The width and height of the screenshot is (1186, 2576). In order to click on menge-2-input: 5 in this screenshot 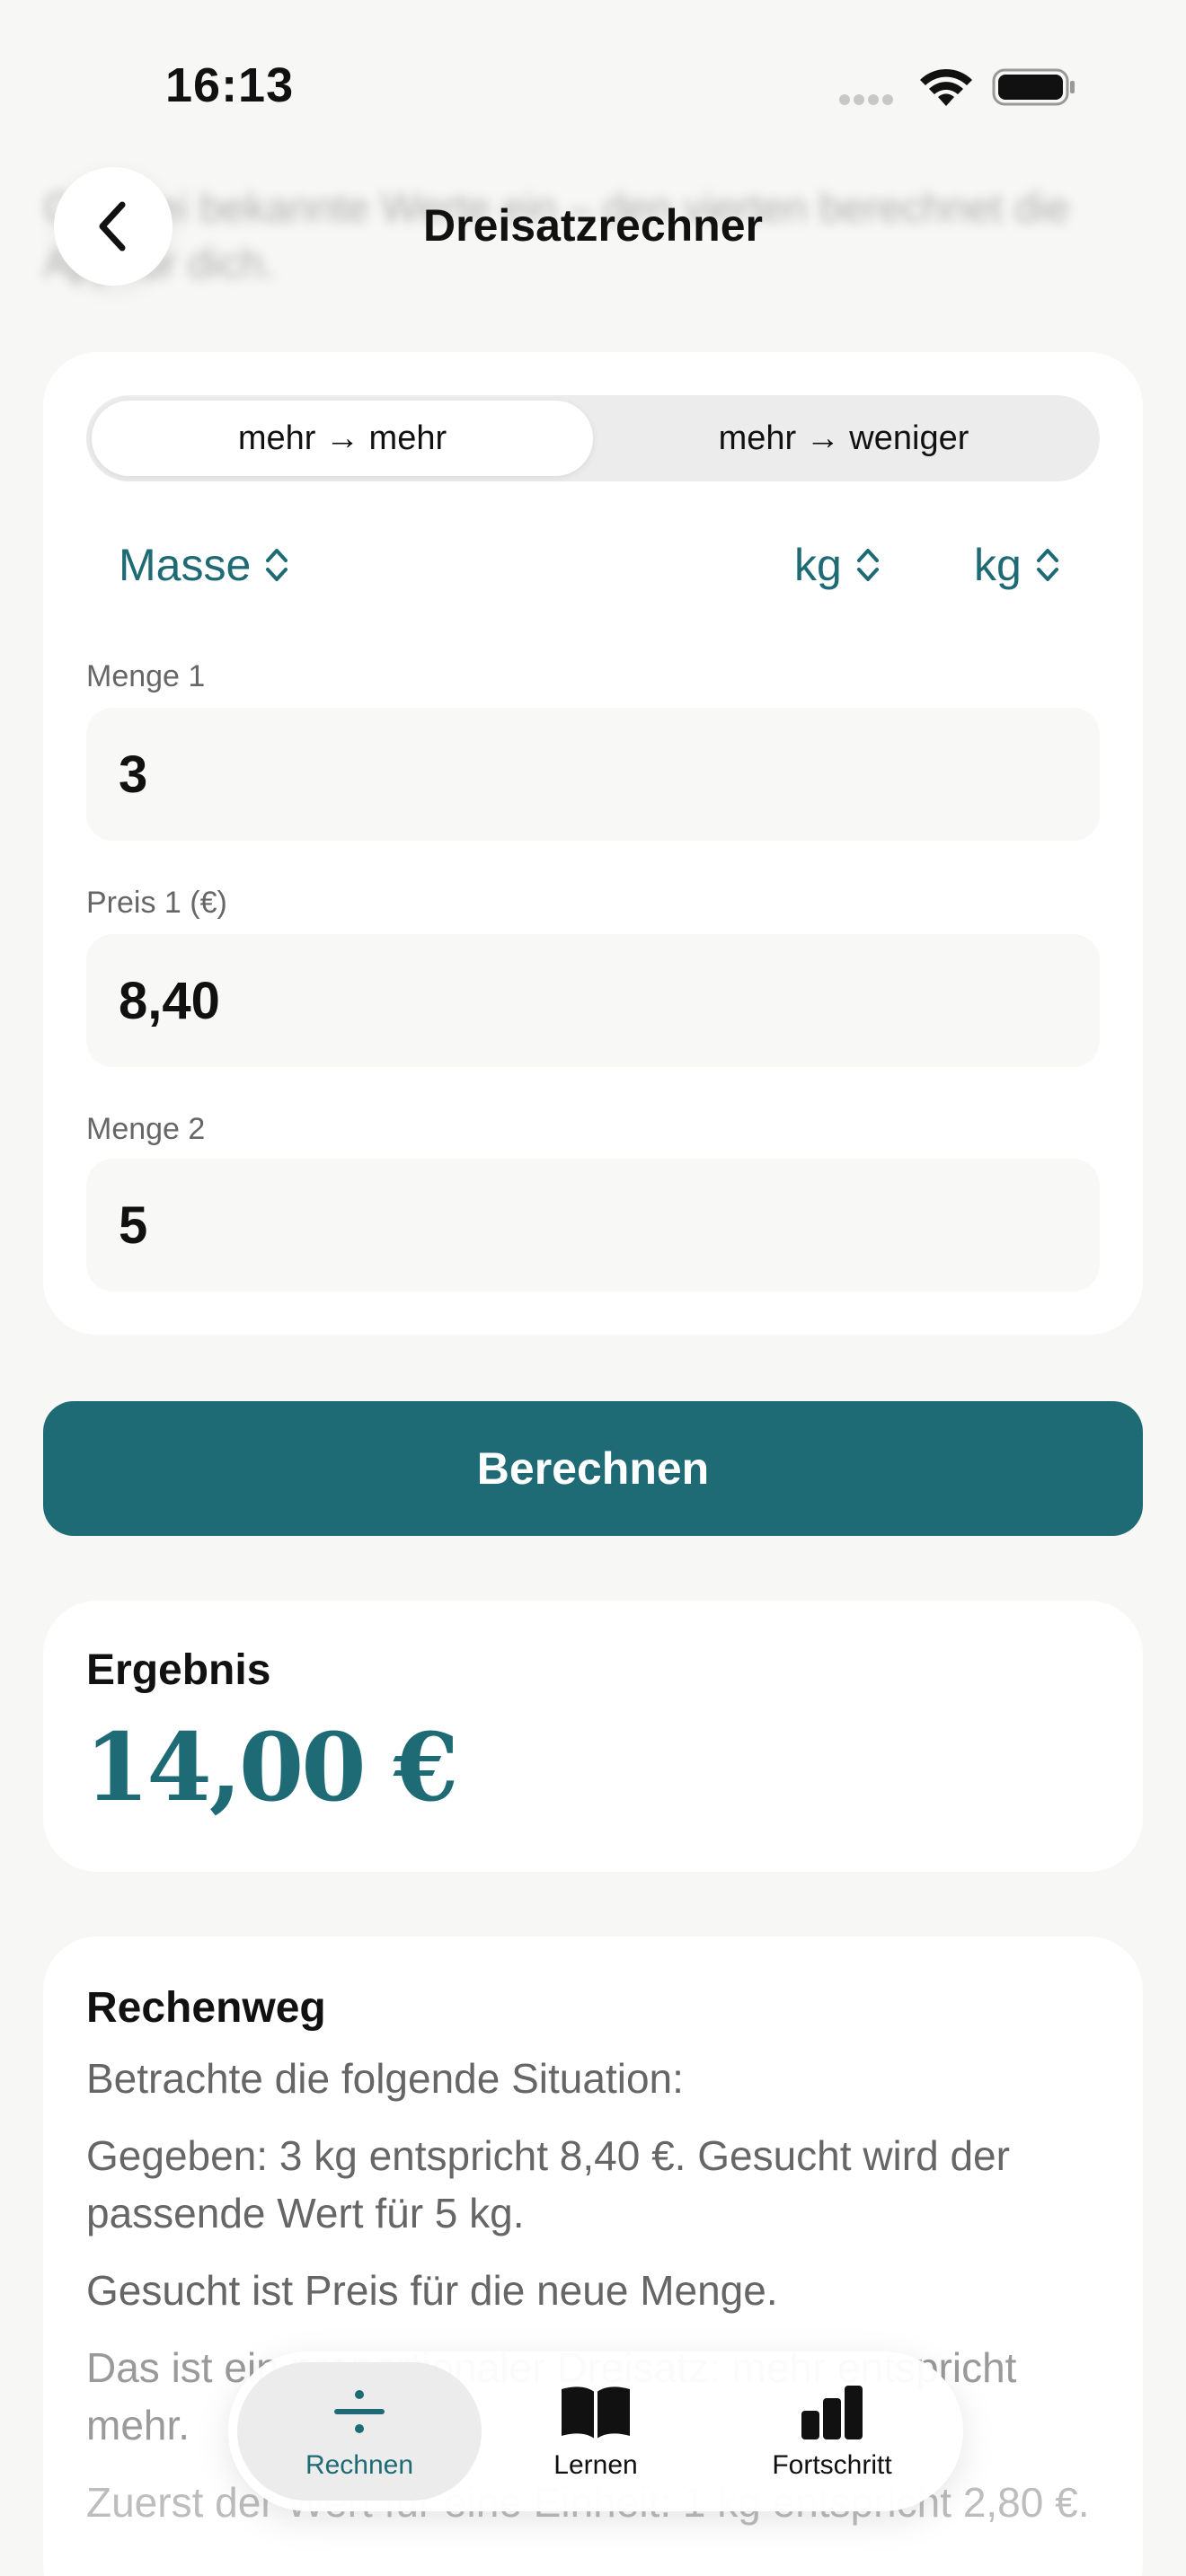, I will do `click(593, 1225)`.